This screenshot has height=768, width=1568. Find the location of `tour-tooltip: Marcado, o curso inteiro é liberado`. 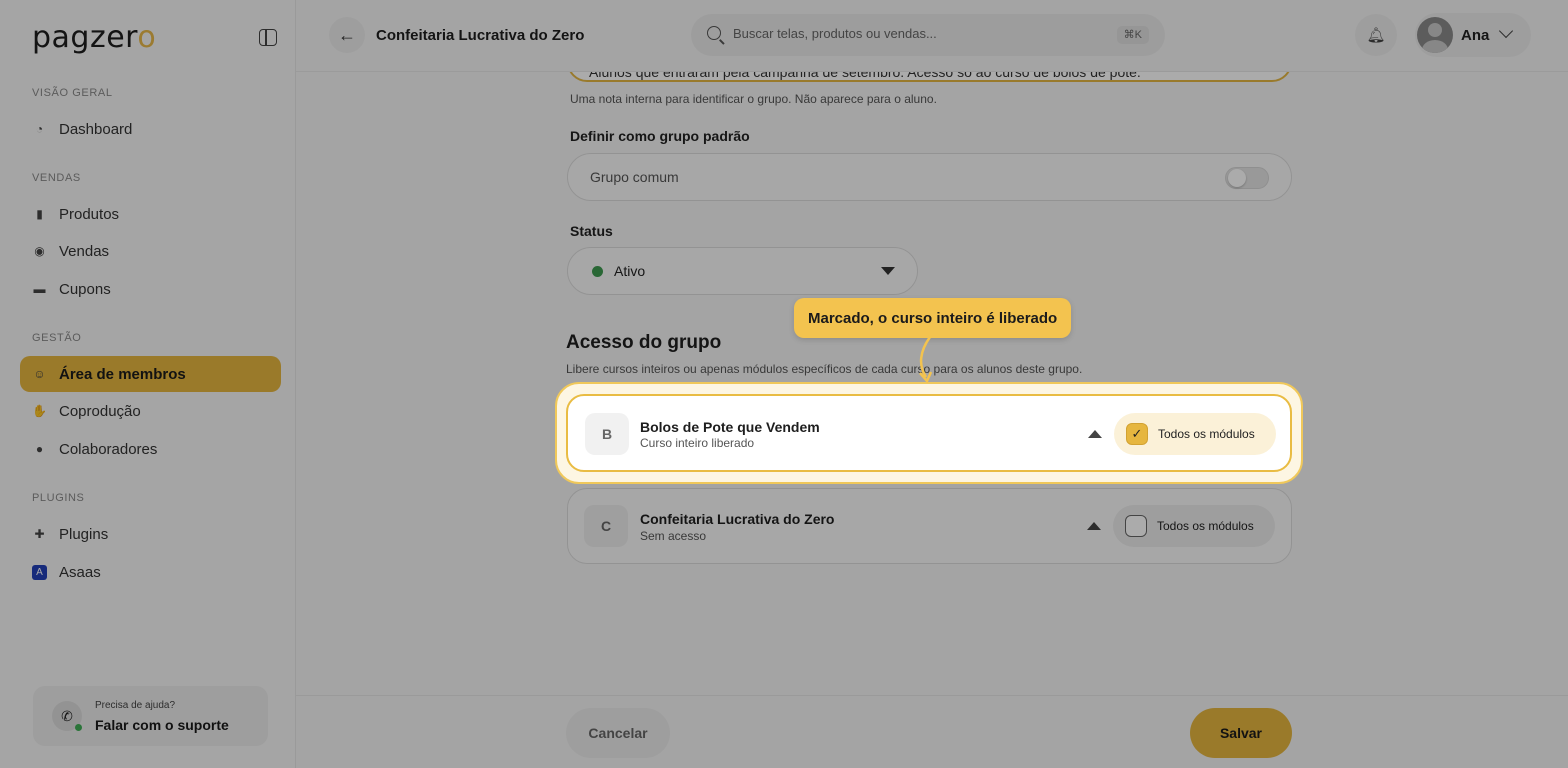

tour-tooltip: Marcado, o curso inteiro é liberado is located at coordinates (933, 318).